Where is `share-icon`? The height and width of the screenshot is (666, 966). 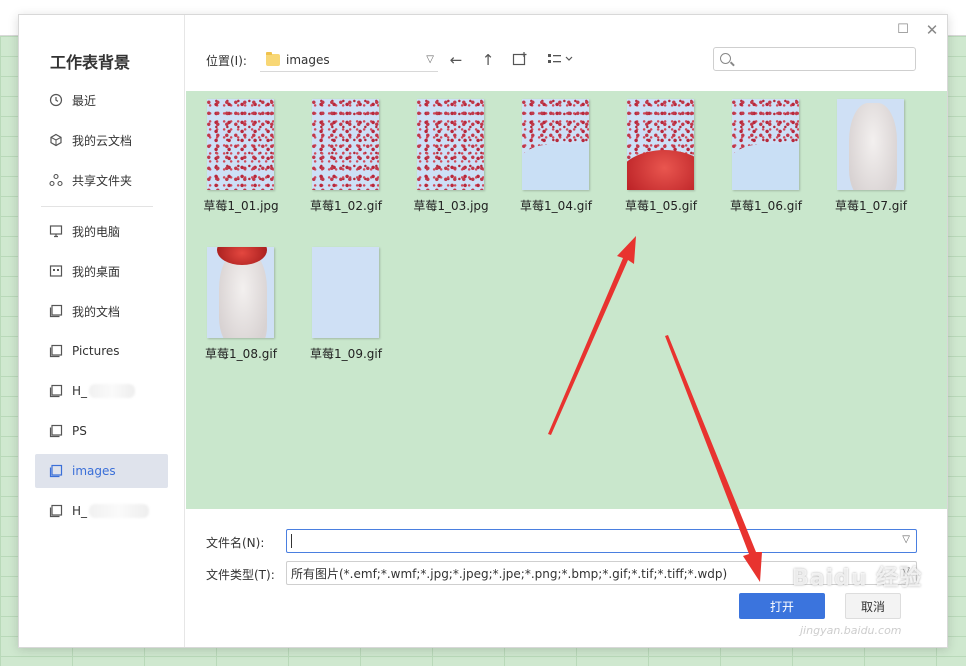 share-icon is located at coordinates (56, 180).